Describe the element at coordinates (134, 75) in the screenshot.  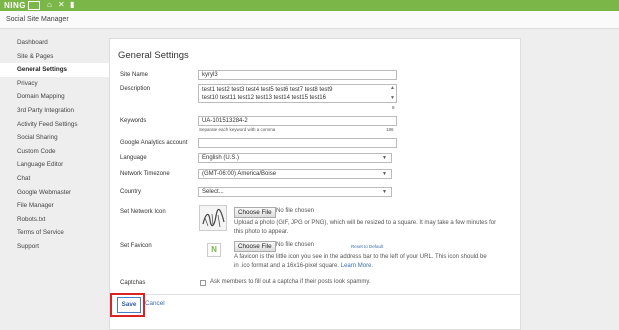
I see `site-name-label: Site Name` at that location.